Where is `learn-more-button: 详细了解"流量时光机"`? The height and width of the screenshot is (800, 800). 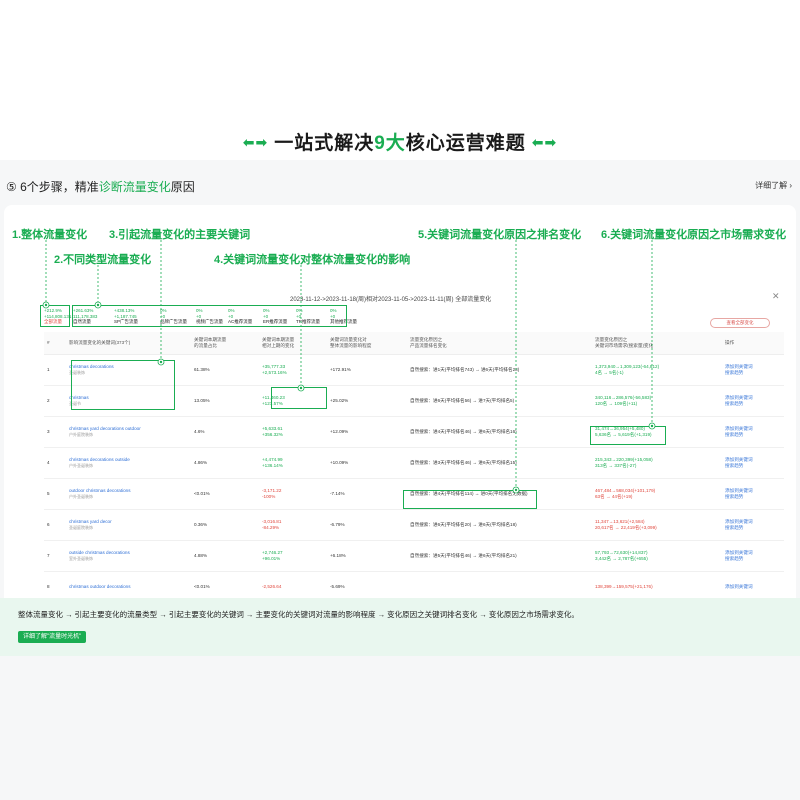 learn-more-button: 详细了解"流量时光机" is located at coordinates (52, 637).